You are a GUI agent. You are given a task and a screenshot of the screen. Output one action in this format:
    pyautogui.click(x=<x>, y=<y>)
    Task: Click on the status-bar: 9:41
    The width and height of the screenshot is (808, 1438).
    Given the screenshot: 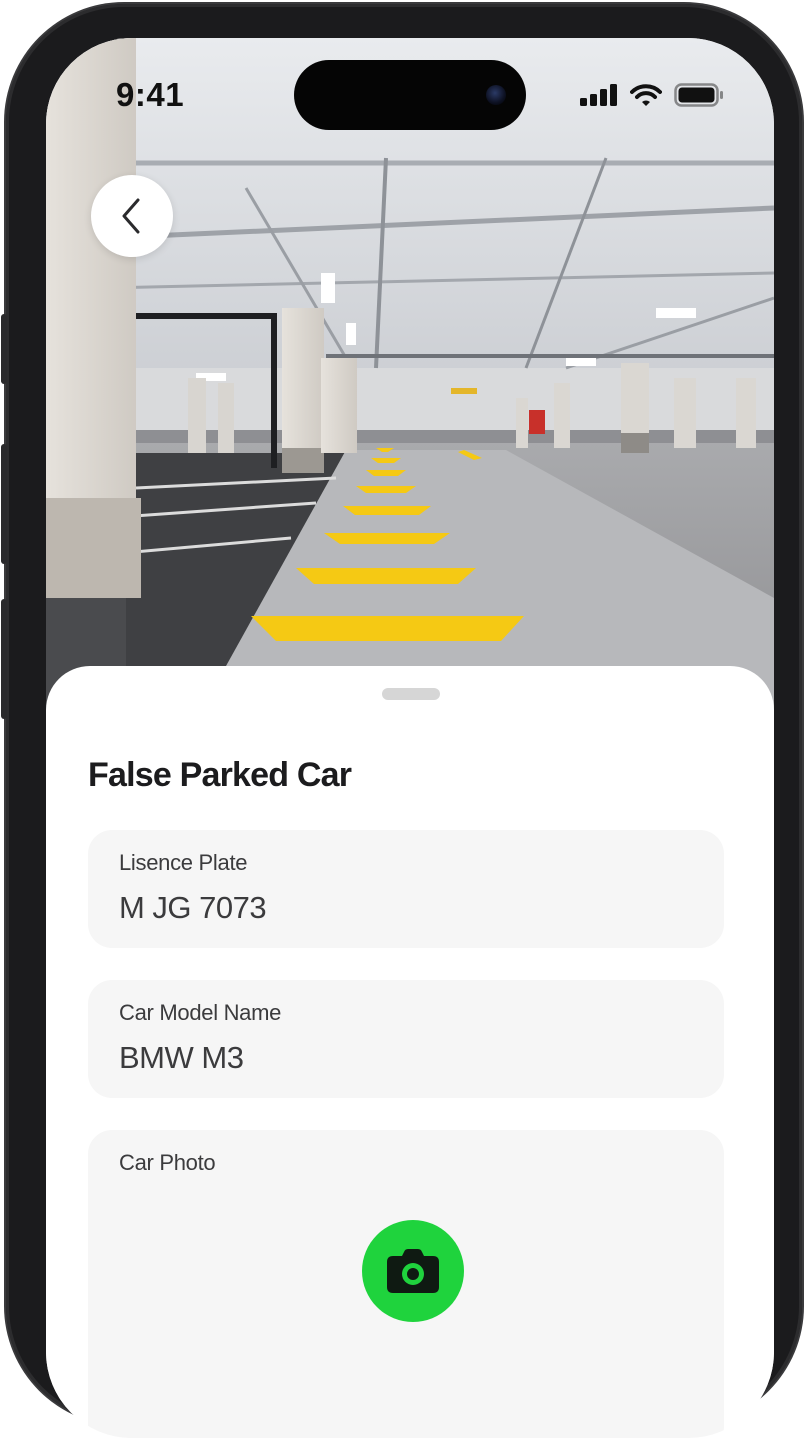 What is the action you would take?
    pyautogui.click(x=410, y=93)
    